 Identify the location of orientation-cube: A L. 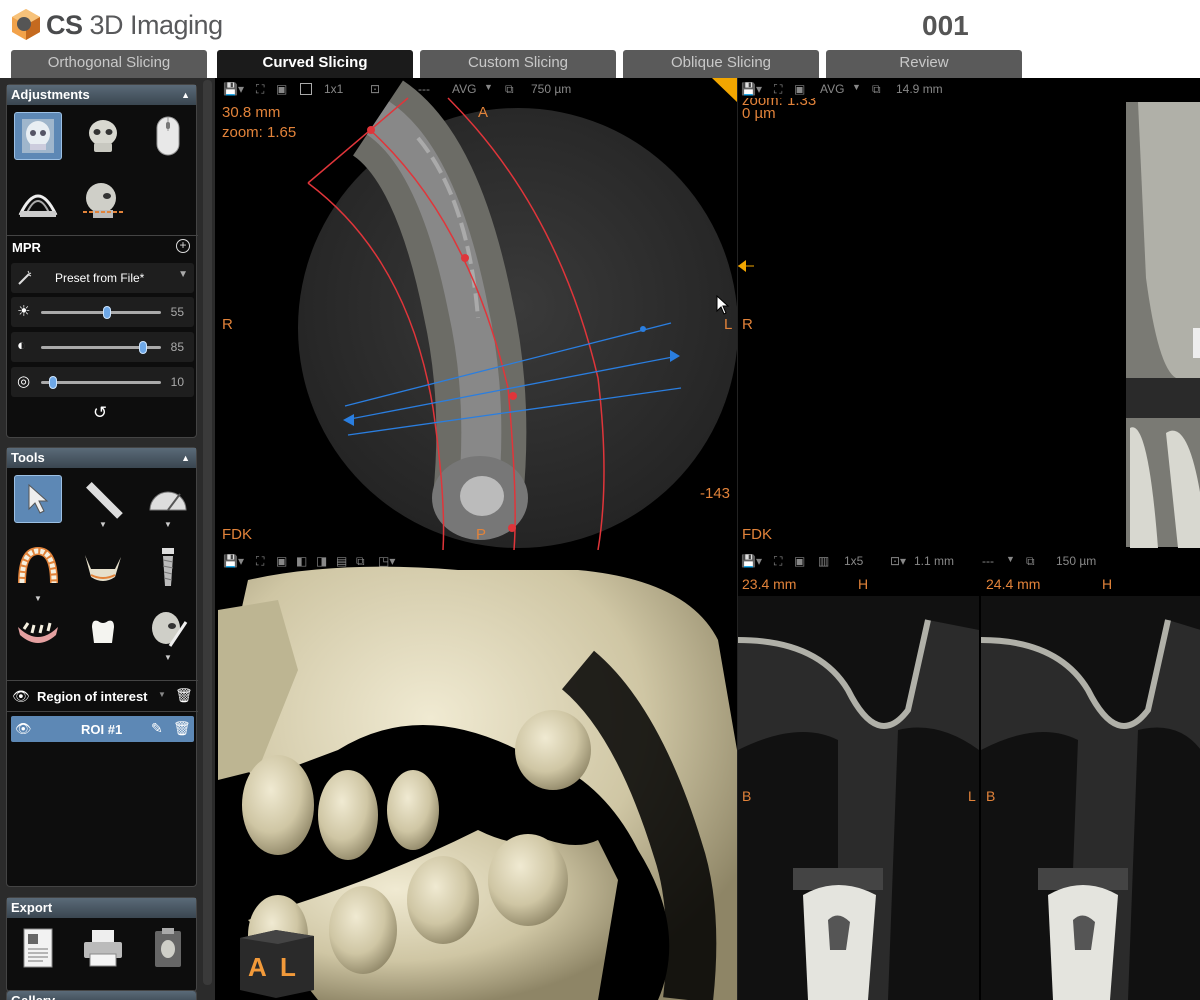
(277, 971).